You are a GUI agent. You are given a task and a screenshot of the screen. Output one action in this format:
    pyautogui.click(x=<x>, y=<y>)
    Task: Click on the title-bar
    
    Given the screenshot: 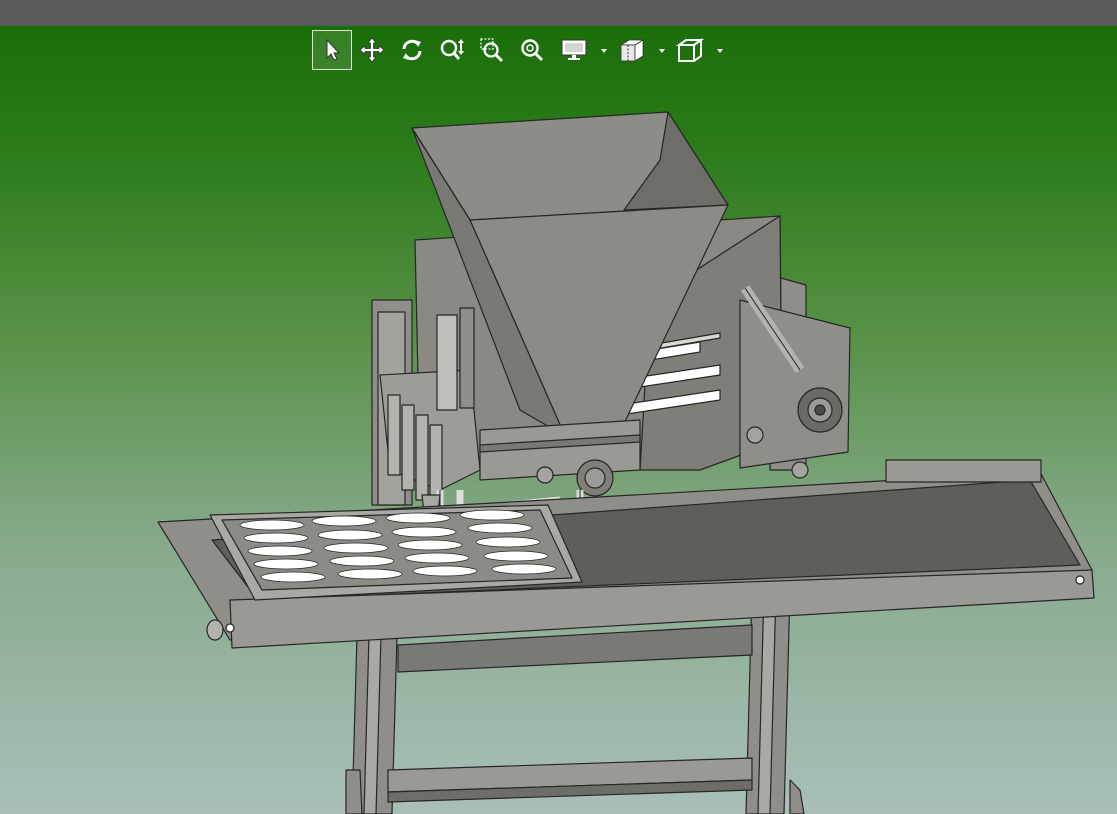 What is the action you would take?
    pyautogui.click(x=558, y=13)
    